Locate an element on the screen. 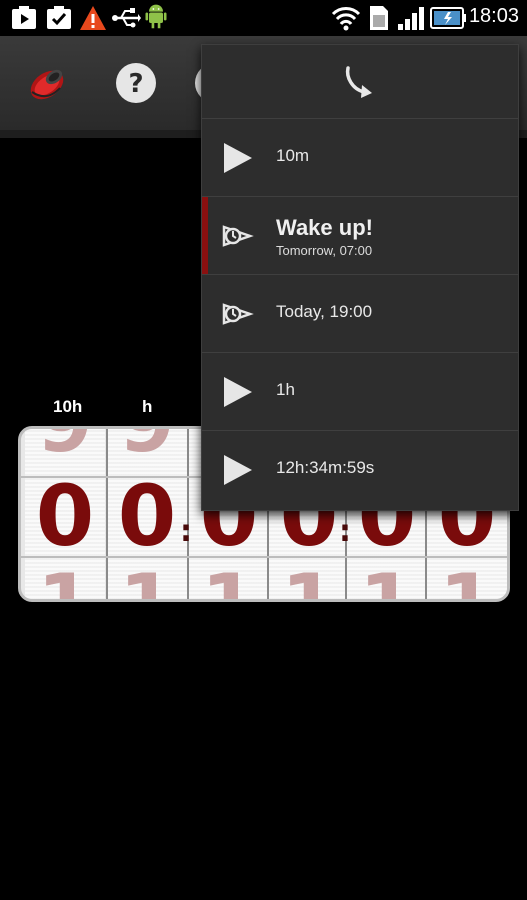 The width and height of the screenshot is (527, 900). battery-icon is located at coordinates (448, 18).